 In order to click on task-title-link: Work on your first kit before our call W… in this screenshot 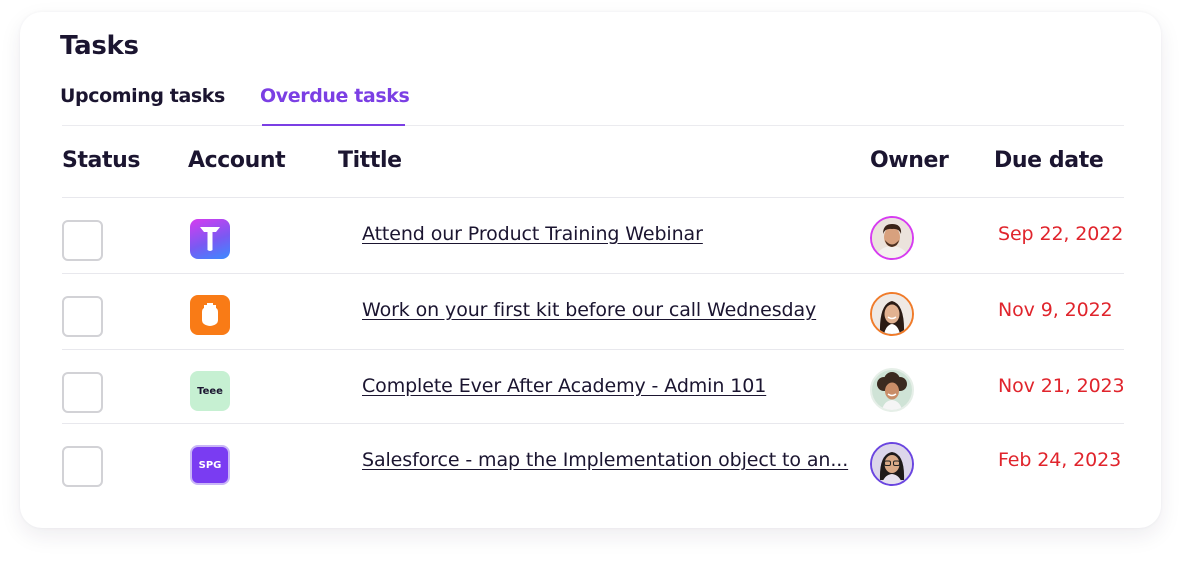, I will do `click(589, 310)`.